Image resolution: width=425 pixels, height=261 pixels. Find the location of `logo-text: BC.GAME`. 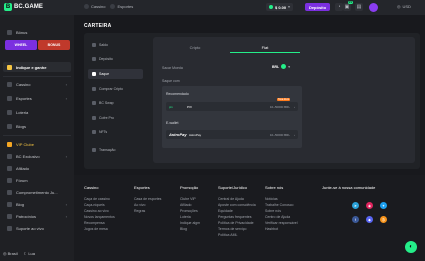

logo-text: BC.GAME is located at coordinates (29, 7).